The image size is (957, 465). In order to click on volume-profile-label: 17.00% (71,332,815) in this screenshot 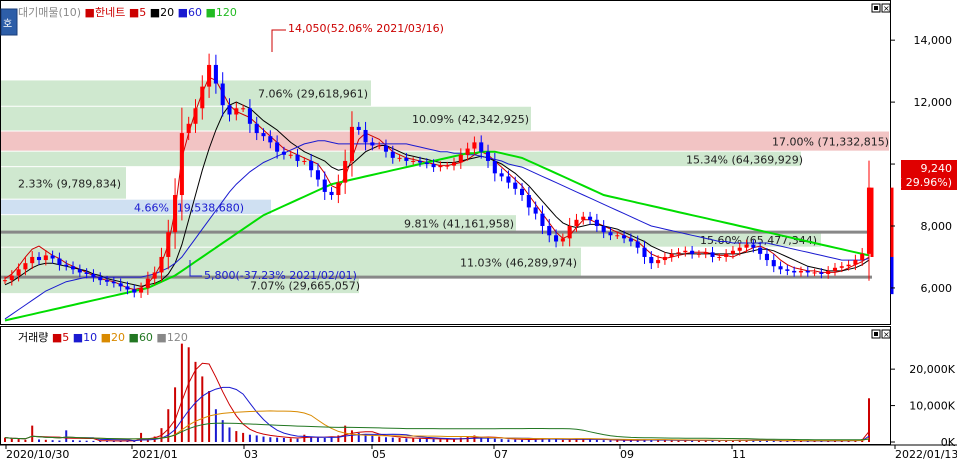, I will do `click(830, 142)`.